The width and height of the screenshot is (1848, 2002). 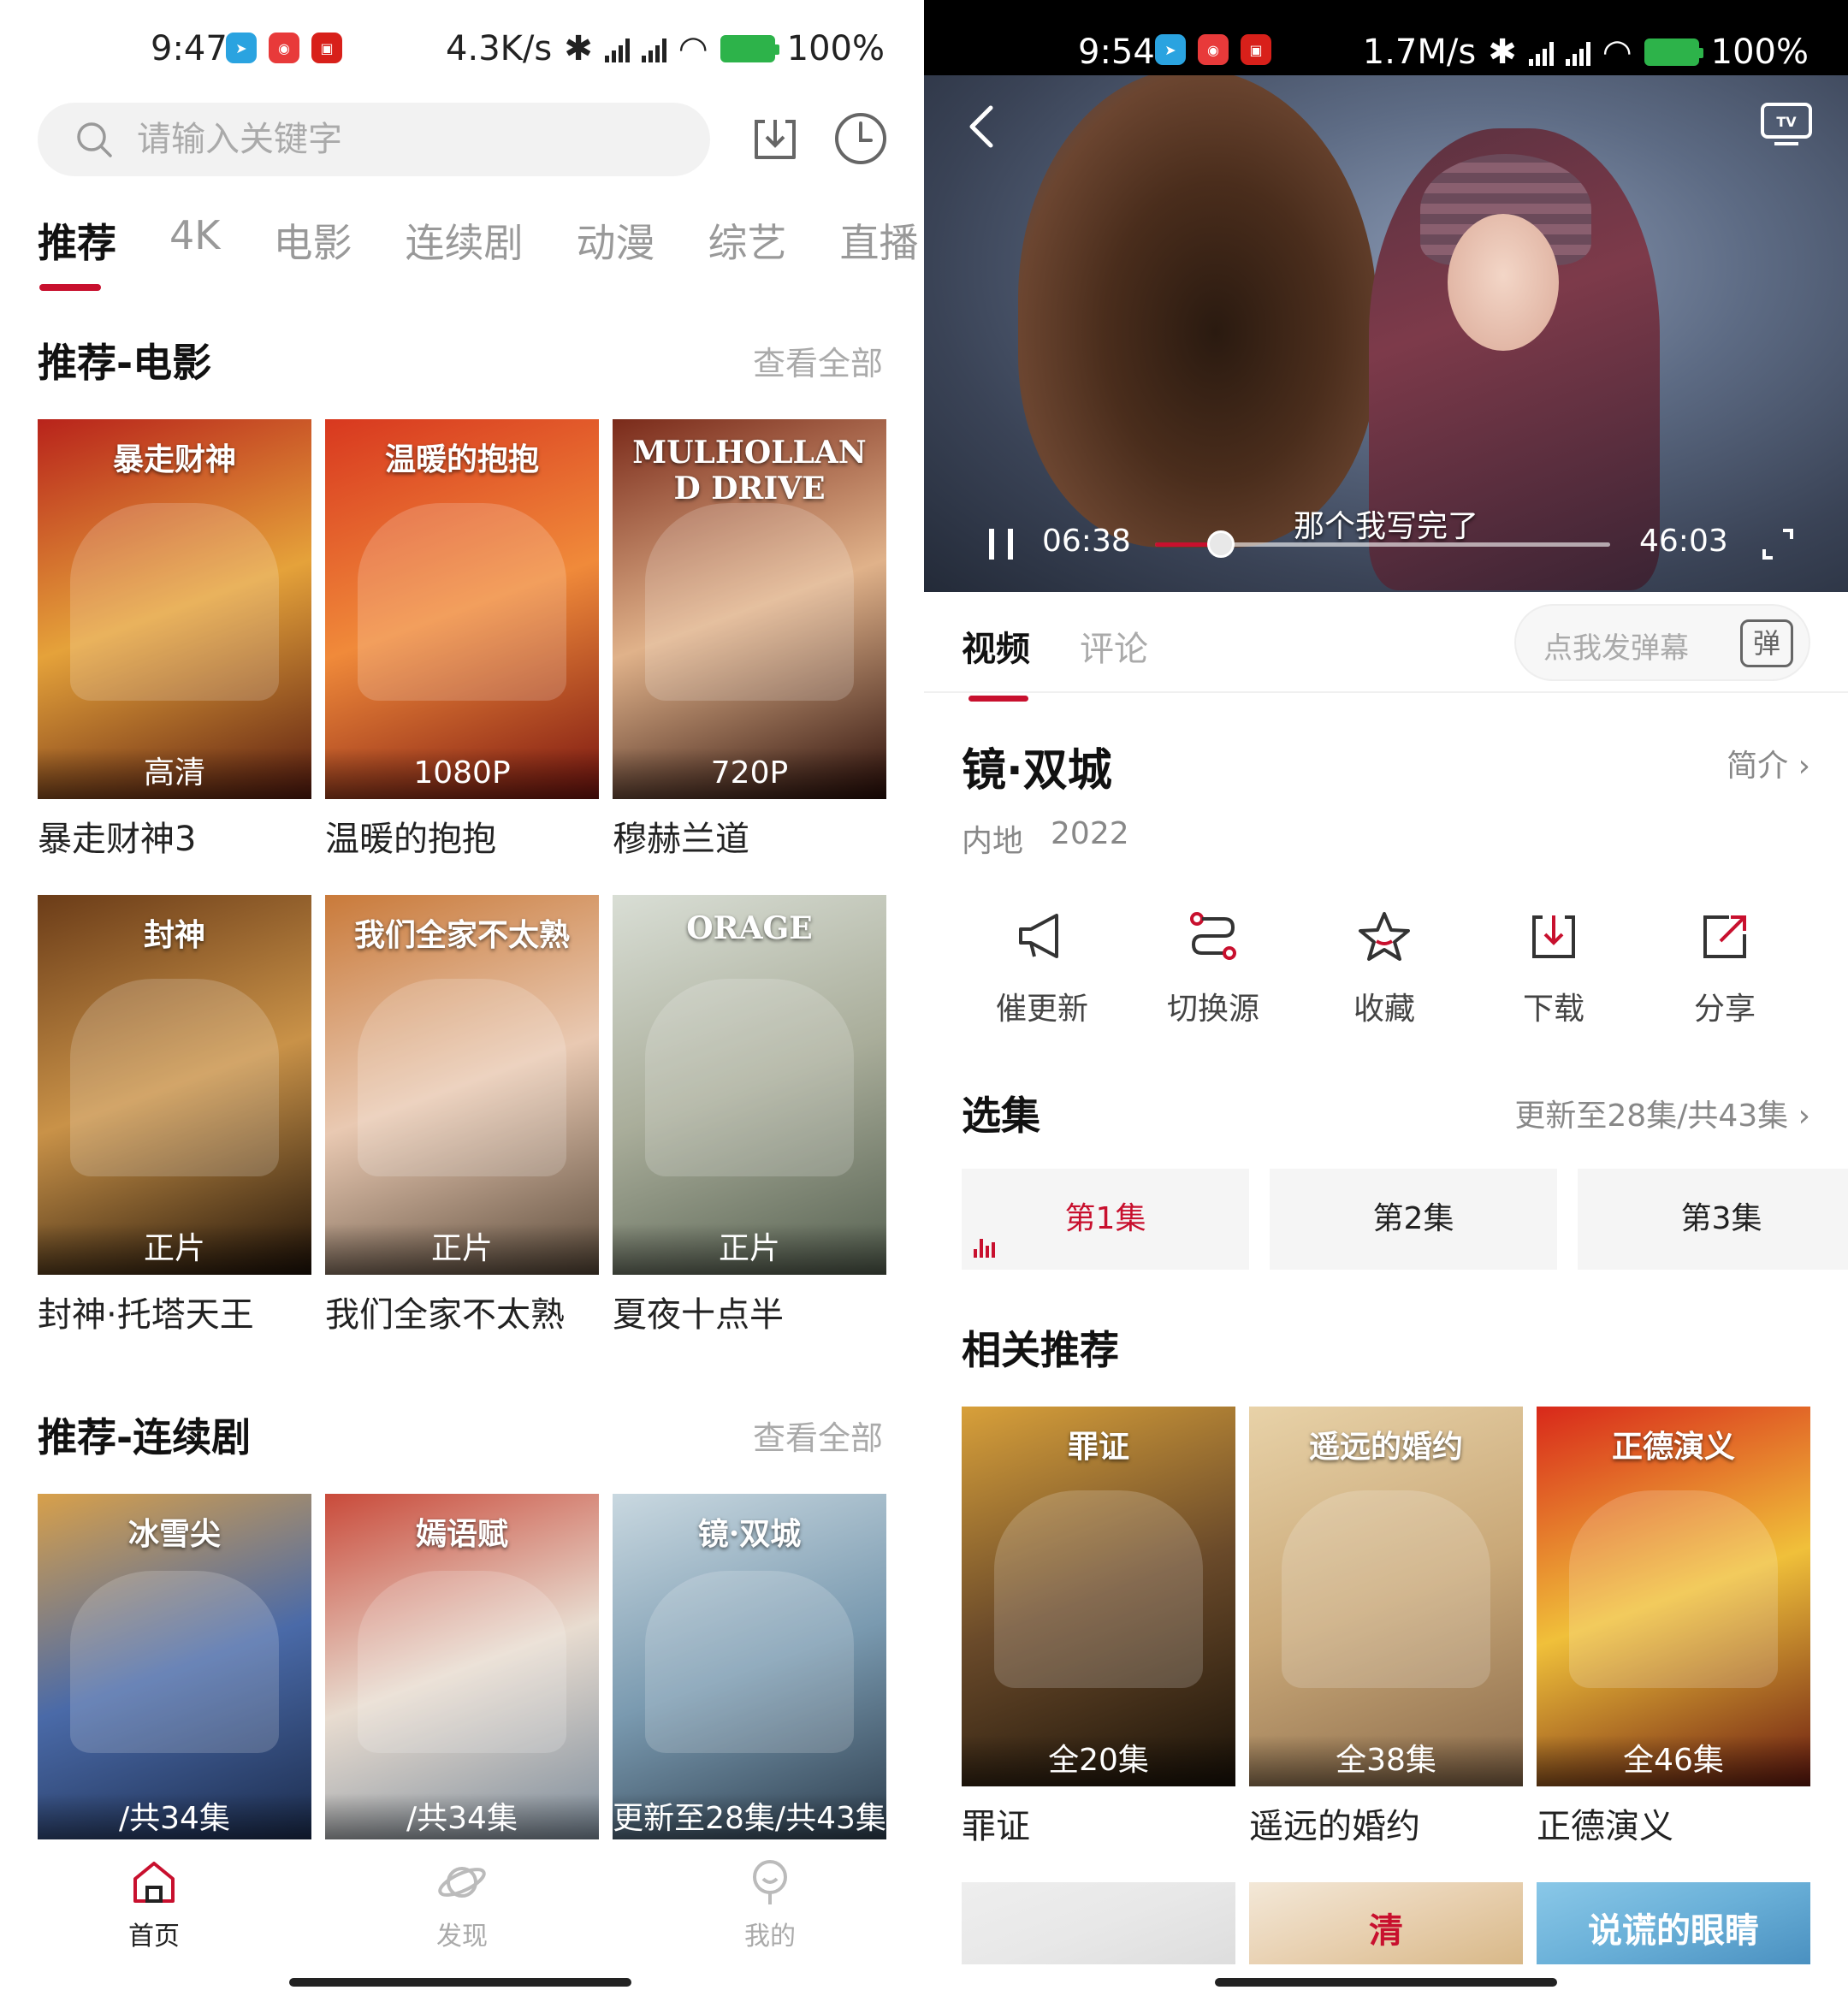 I want to click on nav-discover: 发现, so click(x=462, y=1904).